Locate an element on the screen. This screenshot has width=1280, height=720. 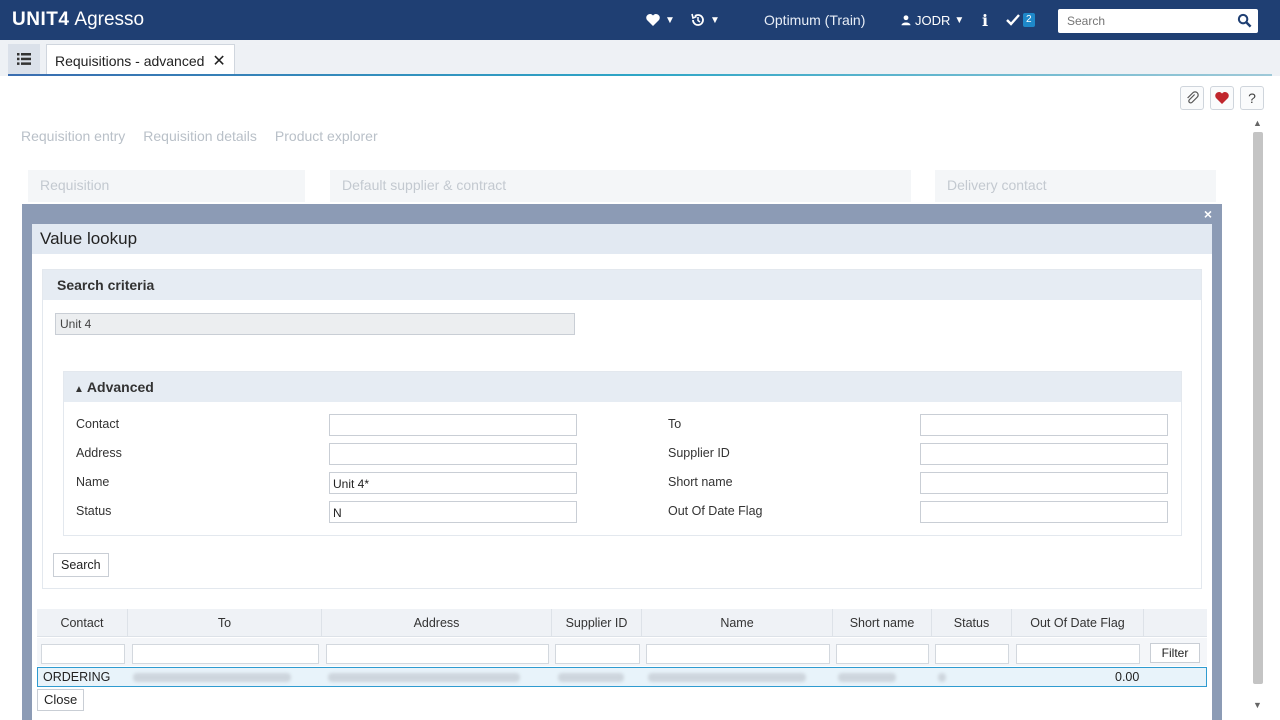
tab-strip: Requisitions - advanced ✕ is located at coordinates (640, 58).